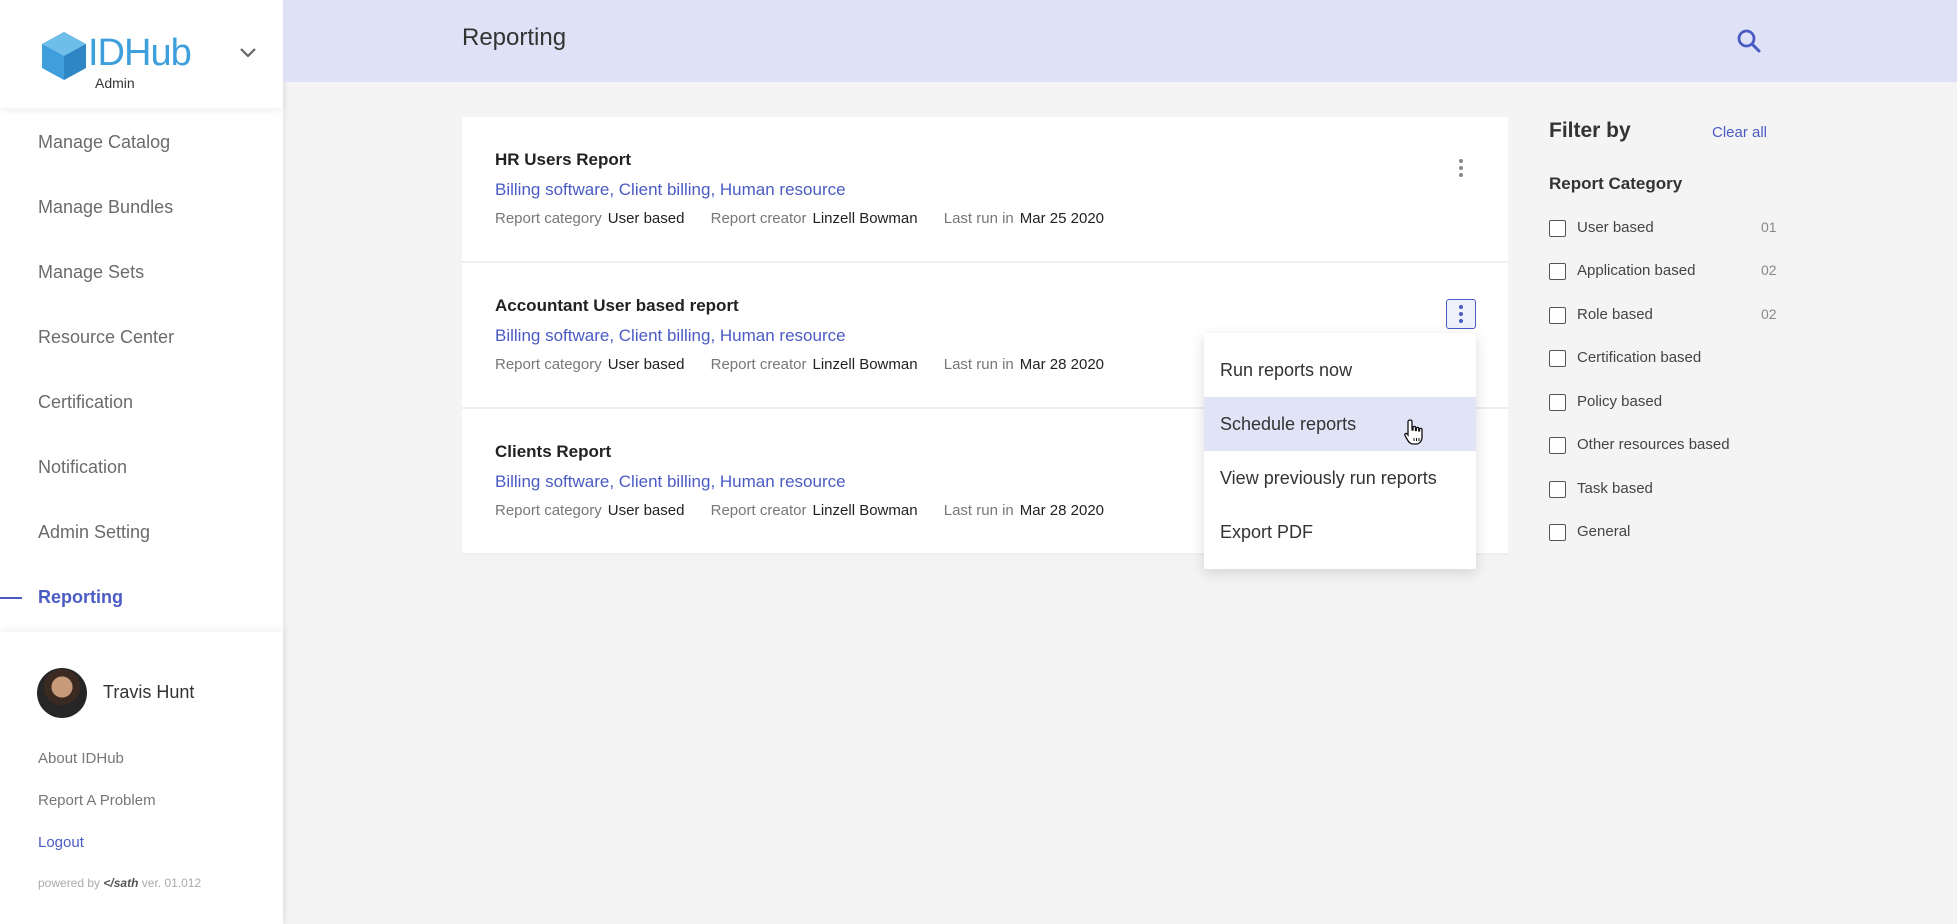 The image size is (1957, 924). Describe the element at coordinates (1615, 488) in the screenshot. I see `filter-option-label: Task based` at that location.